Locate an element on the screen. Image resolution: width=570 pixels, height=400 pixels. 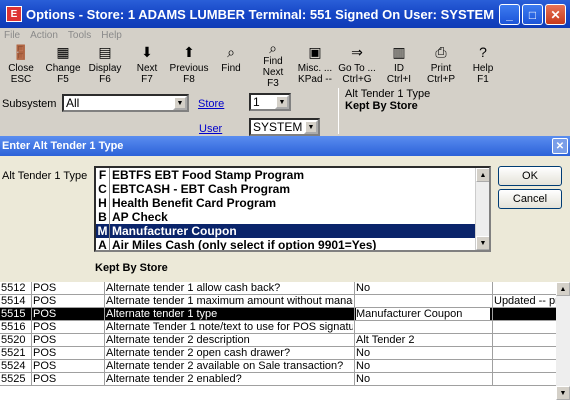
toolbar-button-find-next: ⌕ Find Next F3 is located at coordinates (273, 64).